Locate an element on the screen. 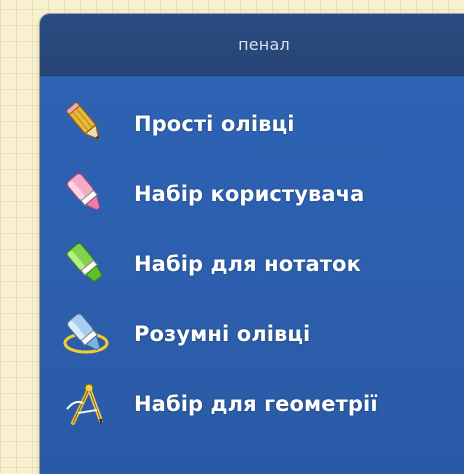 The height and width of the screenshot is (474, 464). panel-header: пенал is located at coordinates (252, 45).